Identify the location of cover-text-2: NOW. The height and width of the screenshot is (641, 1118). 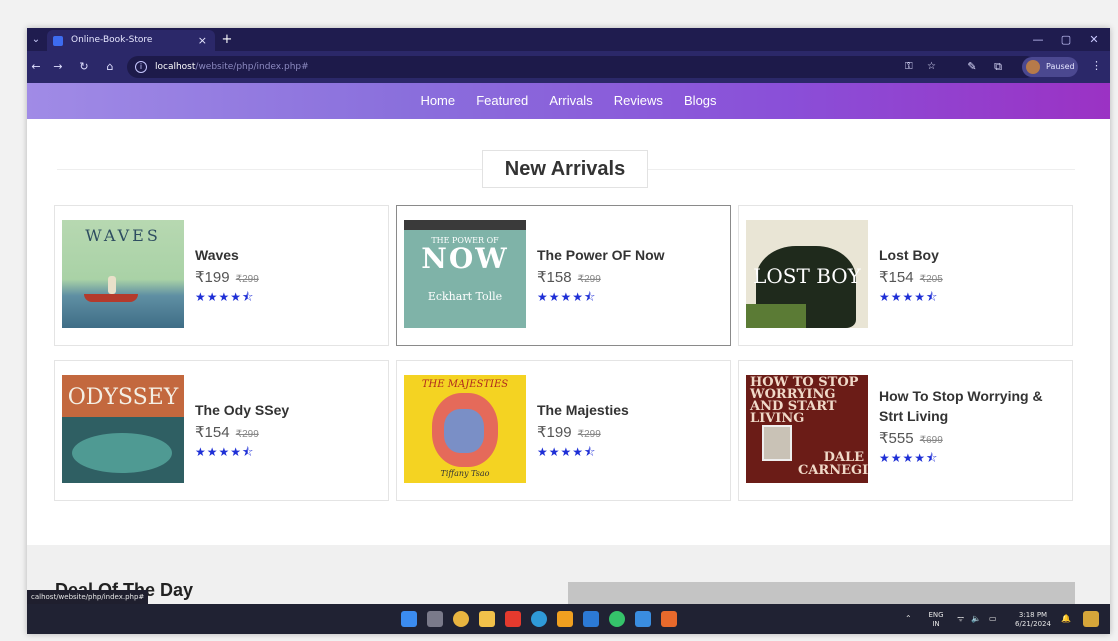
(465, 258).